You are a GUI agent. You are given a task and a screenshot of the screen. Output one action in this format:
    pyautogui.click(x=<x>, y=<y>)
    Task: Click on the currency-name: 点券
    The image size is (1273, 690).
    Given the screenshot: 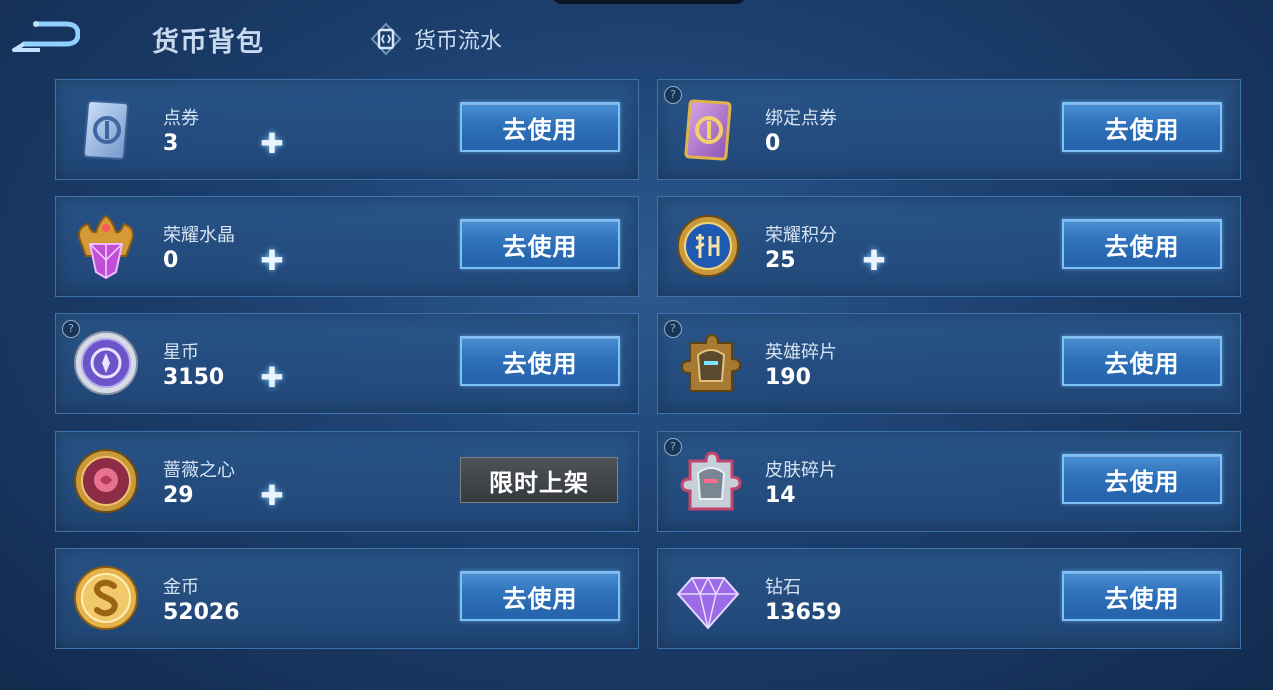 What is the action you would take?
    pyautogui.click(x=181, y=118)
    